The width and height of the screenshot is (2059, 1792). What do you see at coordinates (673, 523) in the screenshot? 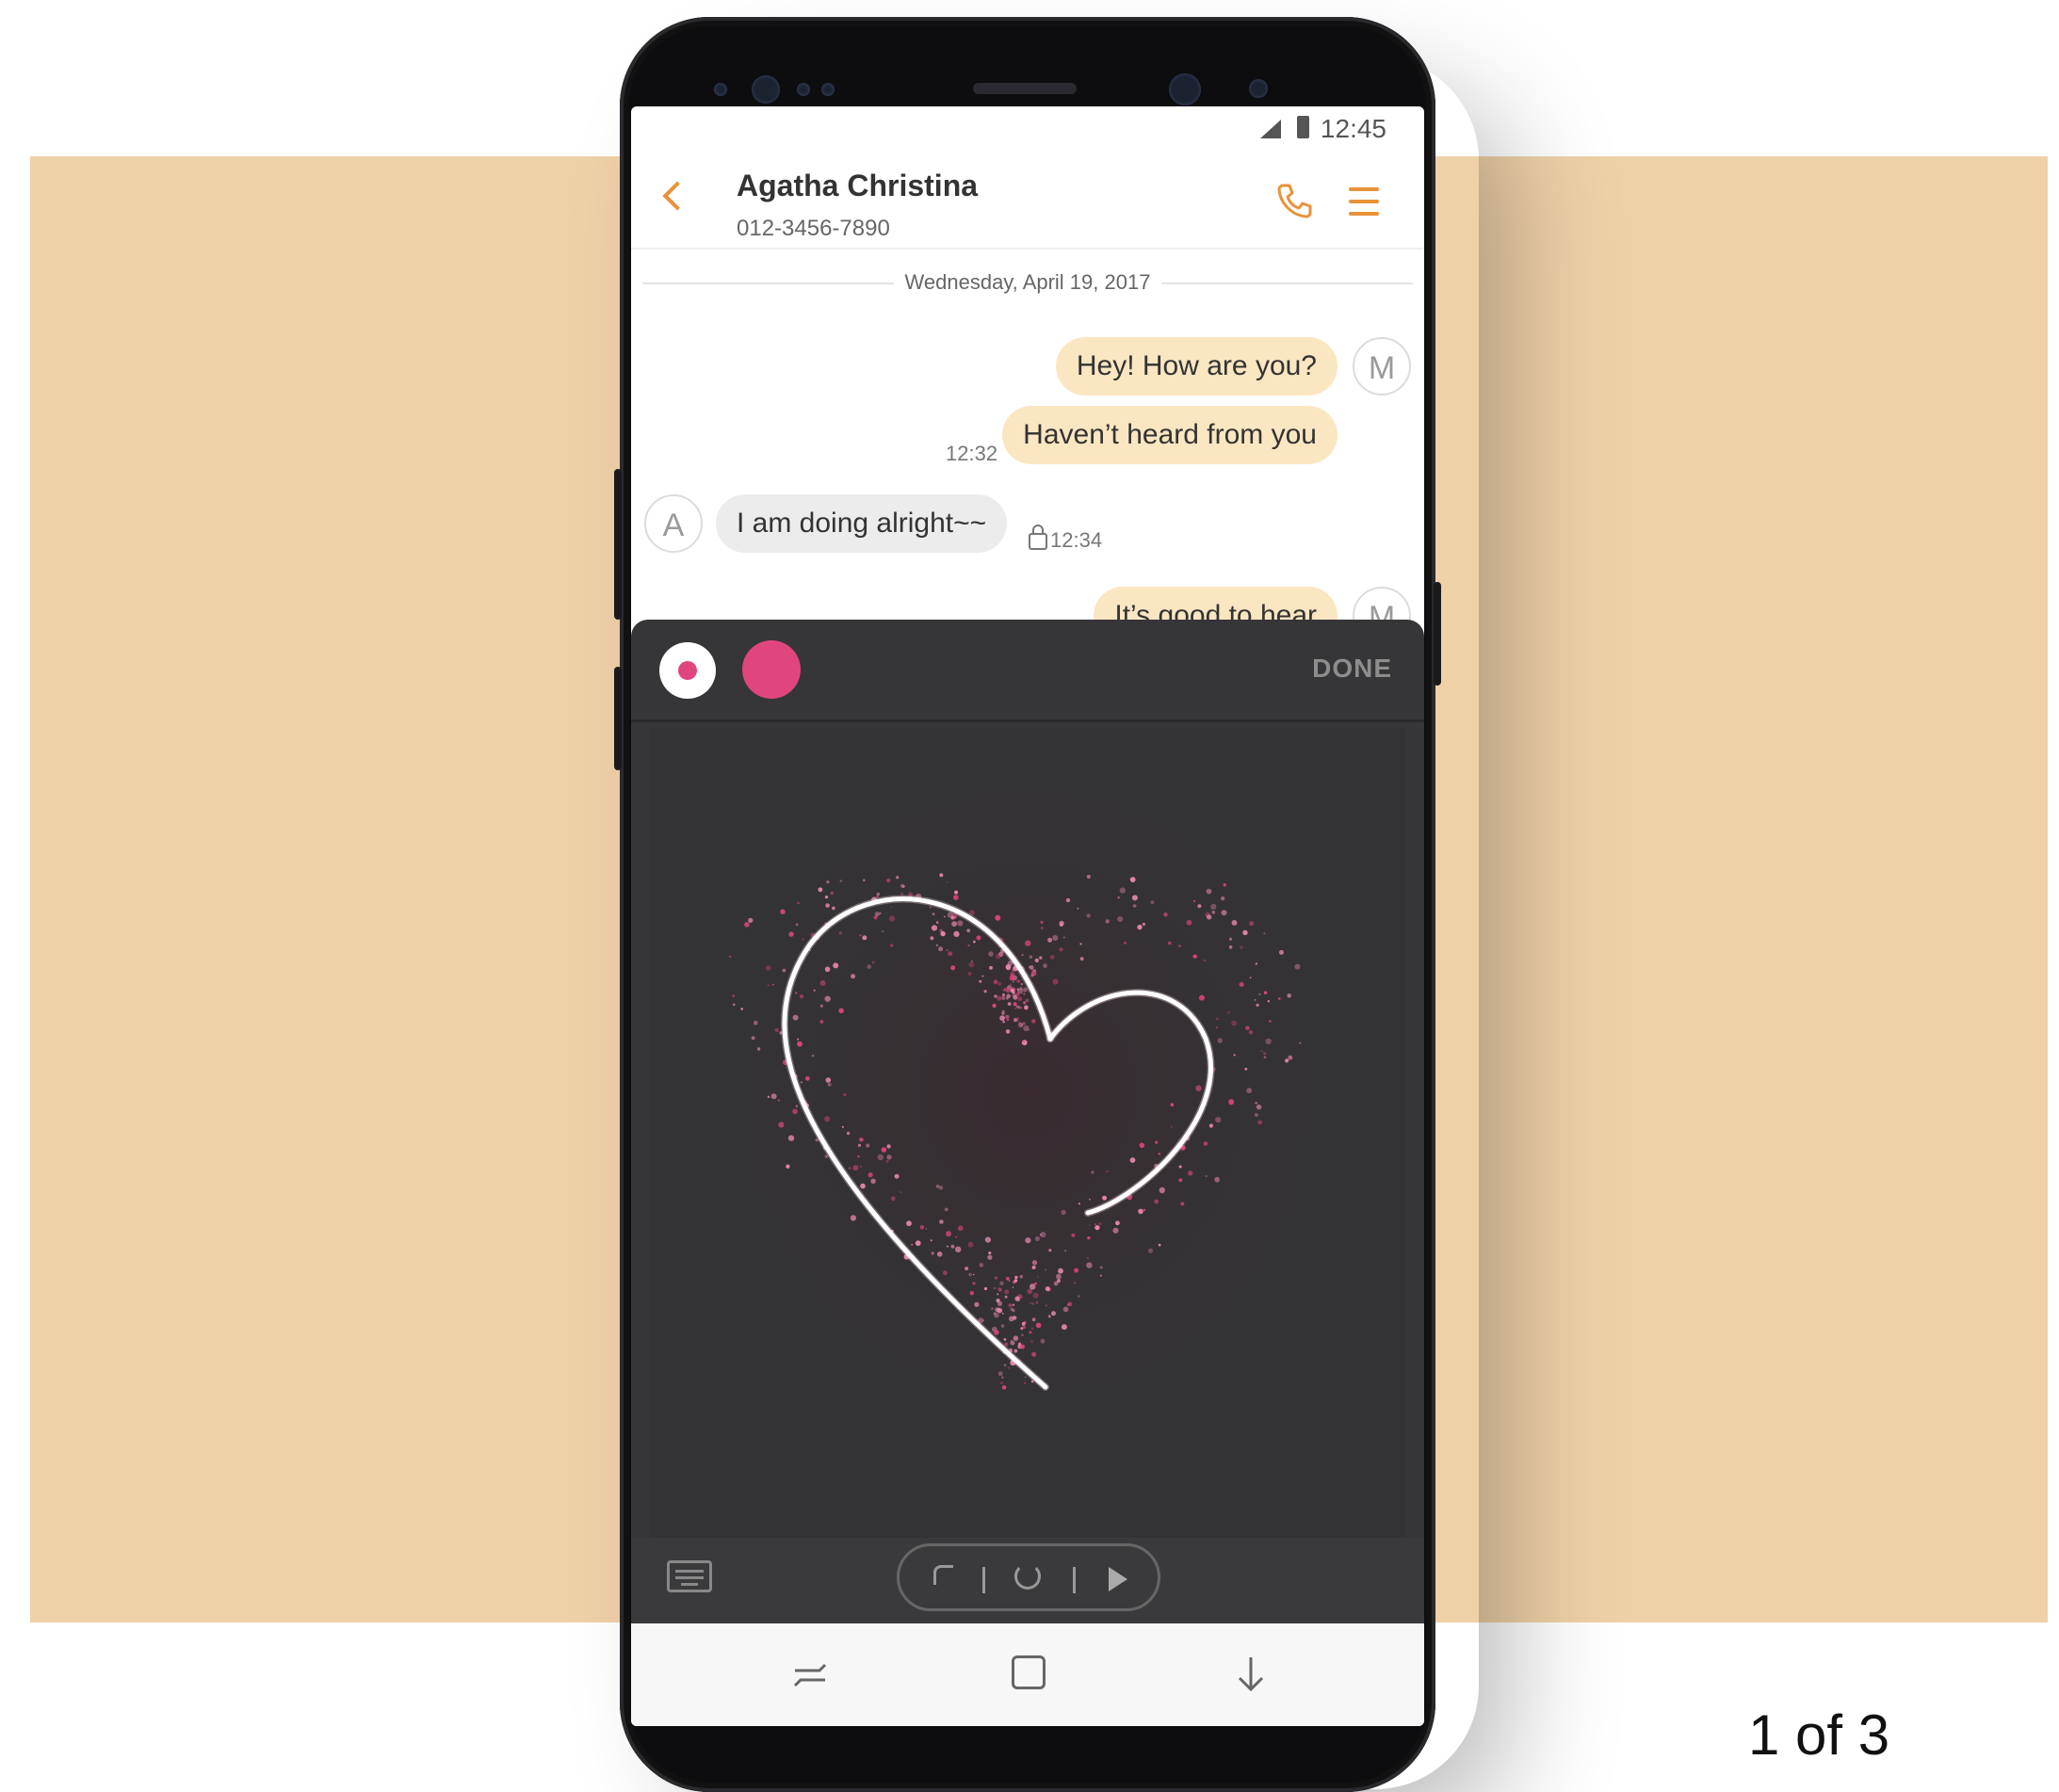
I see `avatar-contact: A` at bounding box center [673, 523].